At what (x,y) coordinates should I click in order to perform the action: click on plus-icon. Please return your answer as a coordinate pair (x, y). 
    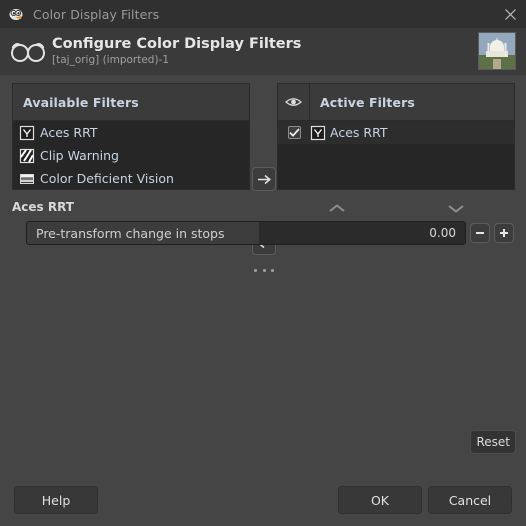
    Looking at the image, I should click on (504, 233).